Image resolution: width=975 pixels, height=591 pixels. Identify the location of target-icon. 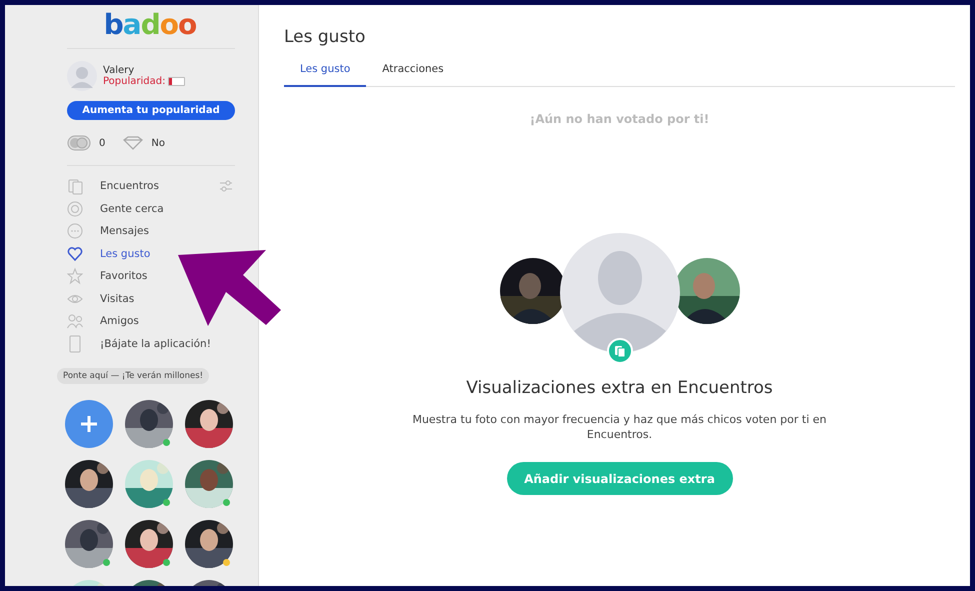
(75, 209).